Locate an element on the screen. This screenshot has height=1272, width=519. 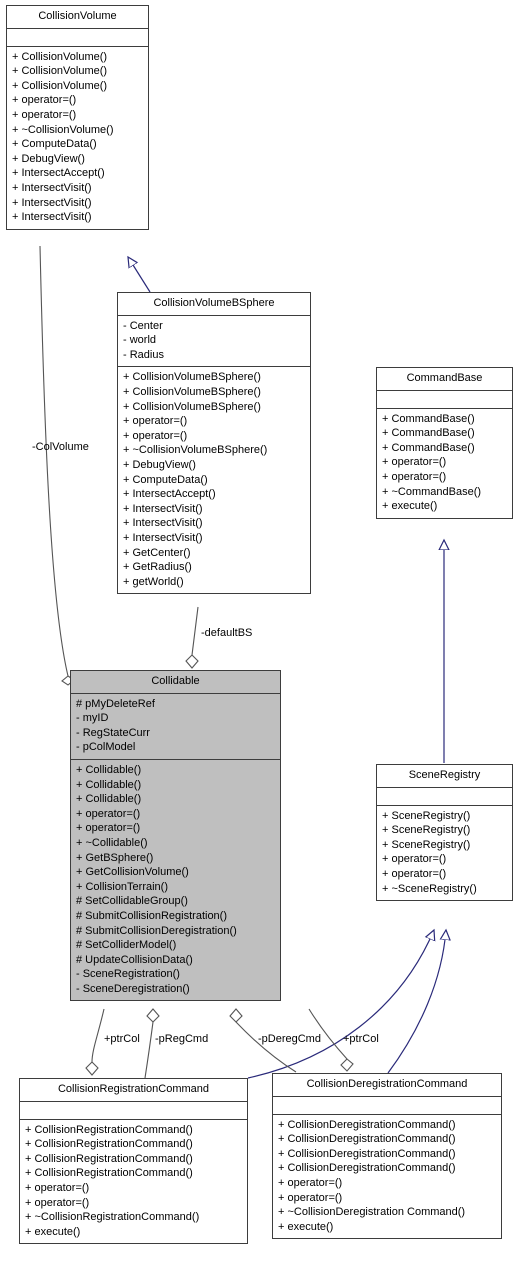
operation: + ~Collidable() is located at coordinates (112, 842).